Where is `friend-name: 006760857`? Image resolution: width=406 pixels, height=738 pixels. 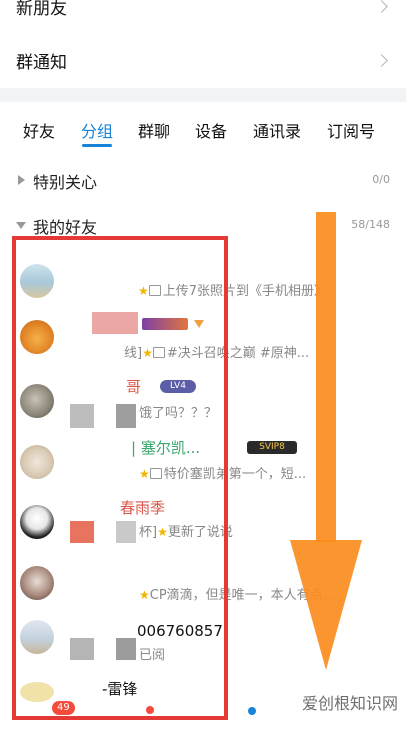
friend-name: 006760857 is located at coordinates (180, 631).